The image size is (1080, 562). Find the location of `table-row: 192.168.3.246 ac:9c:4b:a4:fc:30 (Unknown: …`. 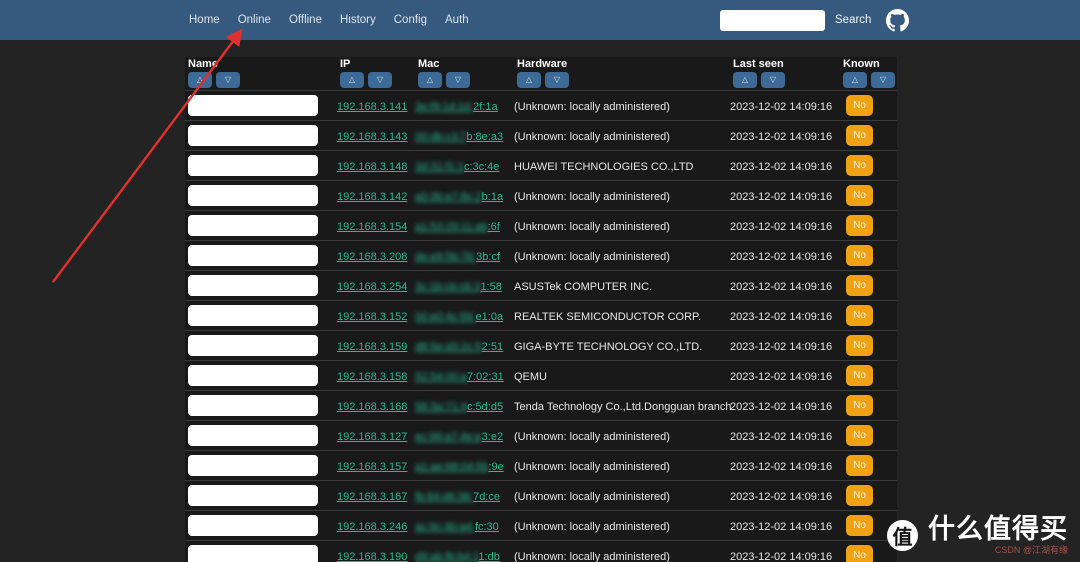

table-row: 192.168.3.246 ac:9c:4b:a4:fc:30 (Unknown: … is located at coordinates (541, 525).